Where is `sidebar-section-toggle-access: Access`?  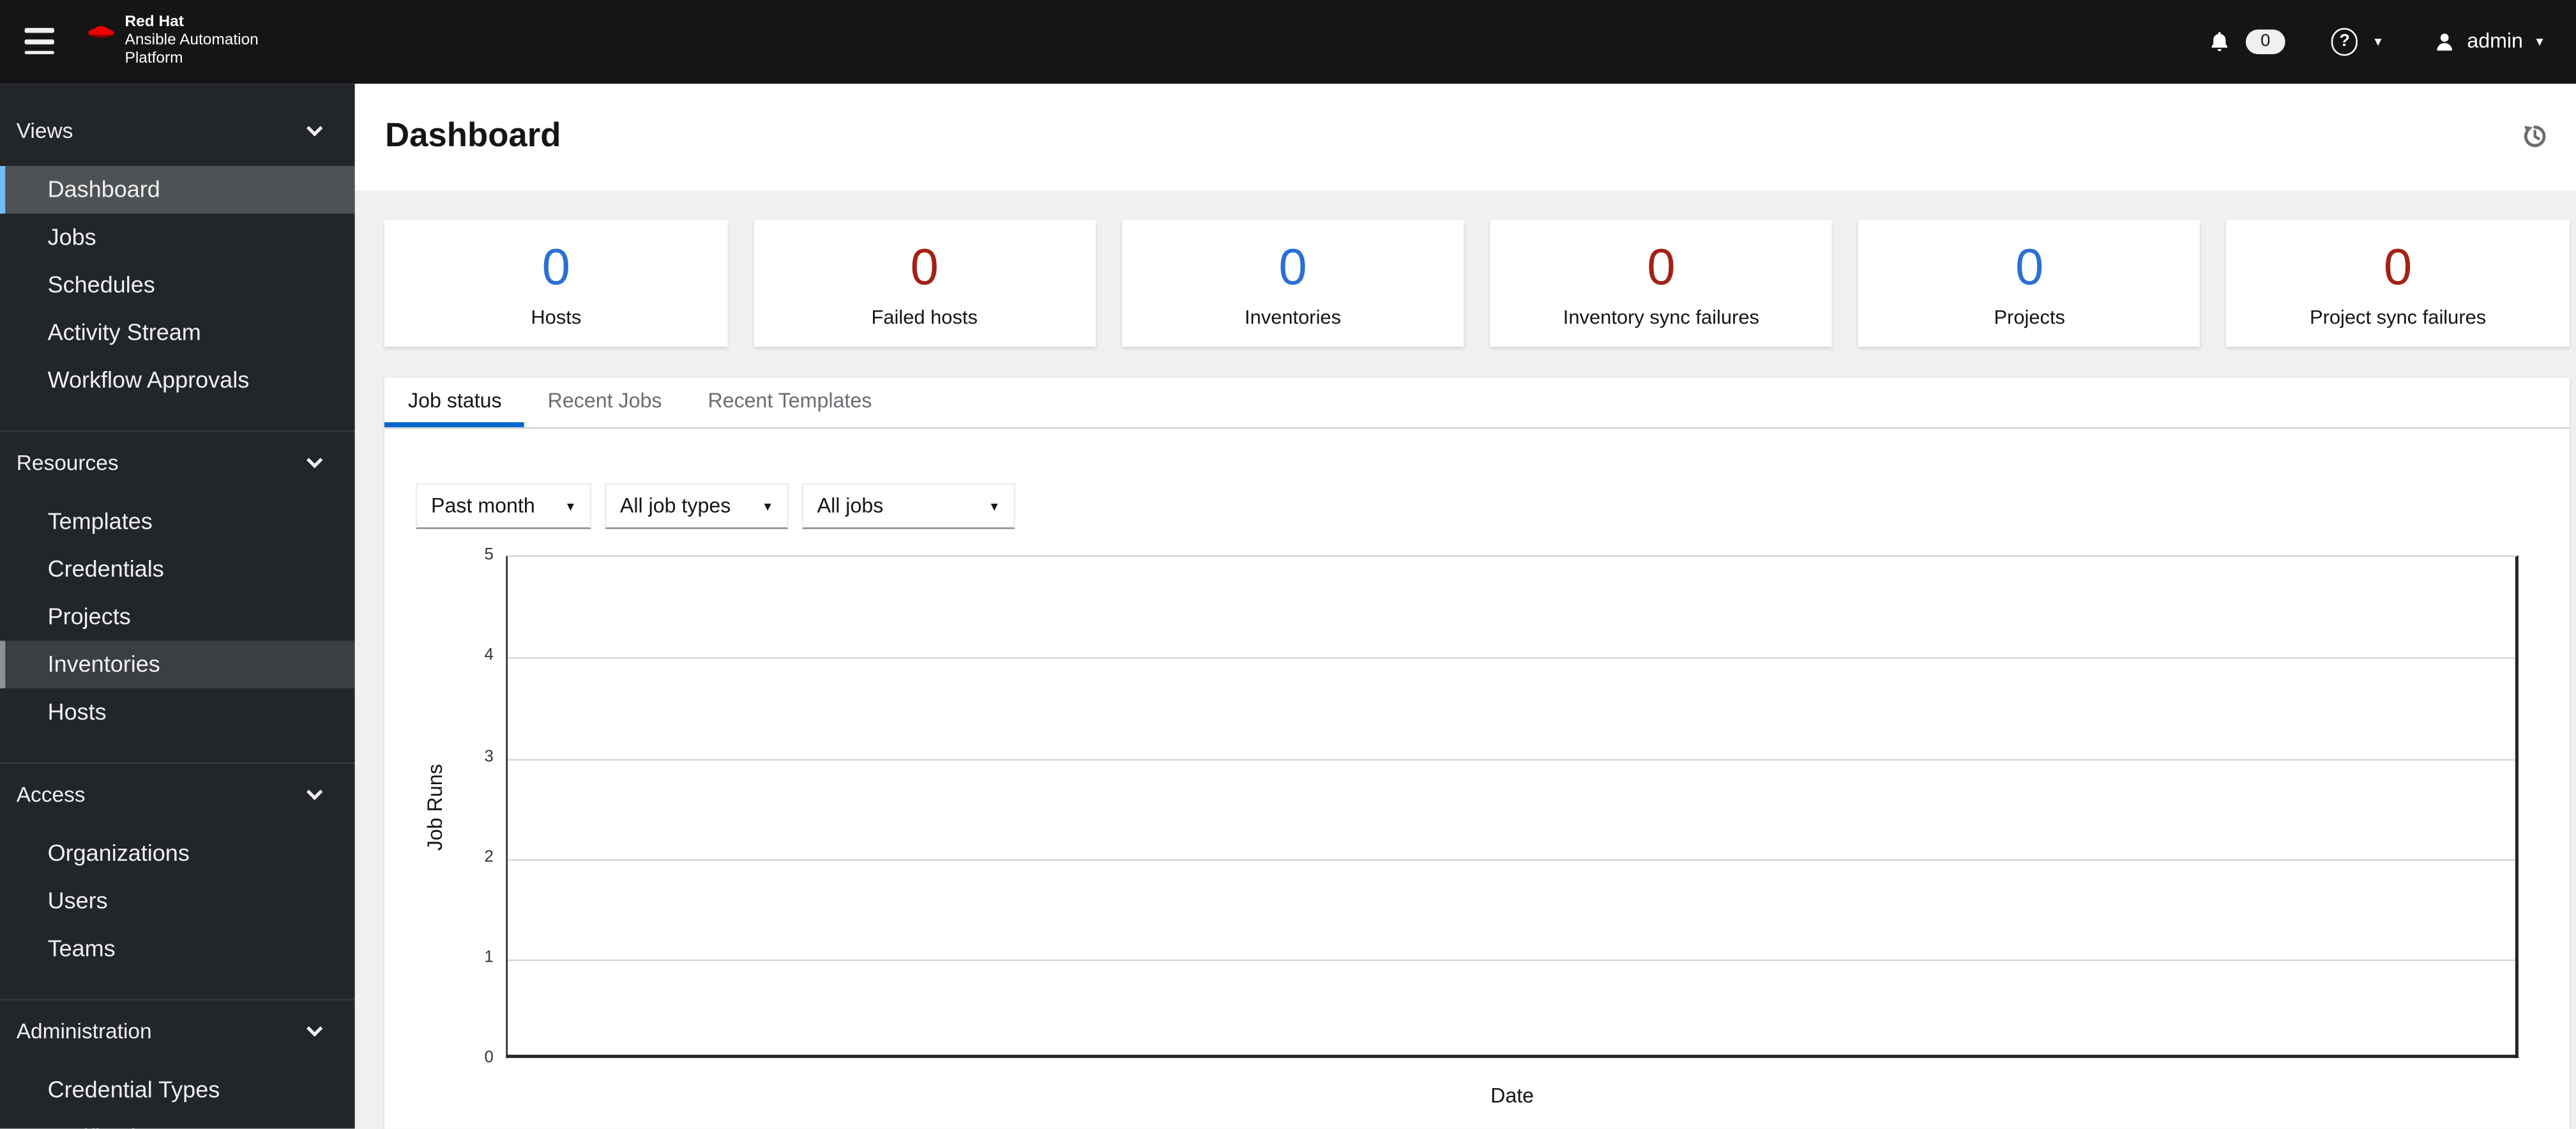
sidebar-section-toggle-access: Access is located at coordinates (177, 793).